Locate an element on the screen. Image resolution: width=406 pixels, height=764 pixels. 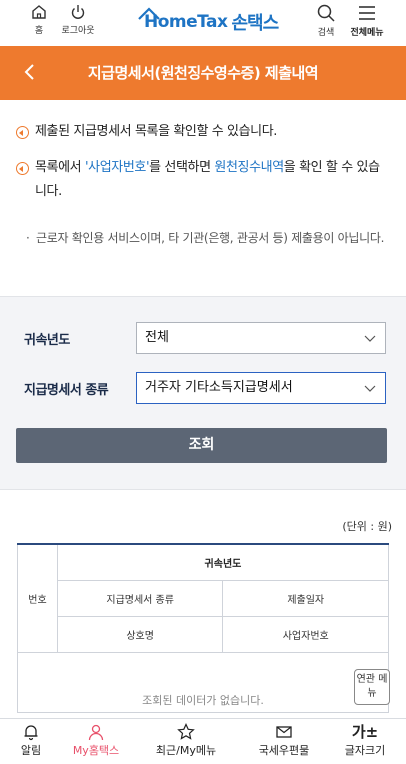
mail-icon is located at coordinates (284, 732).